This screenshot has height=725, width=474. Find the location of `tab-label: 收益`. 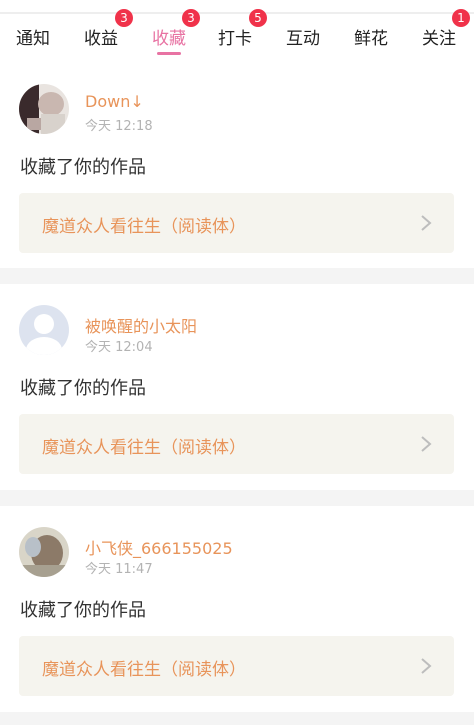

tab-label: 收益 is located at coordinates (101, 39).